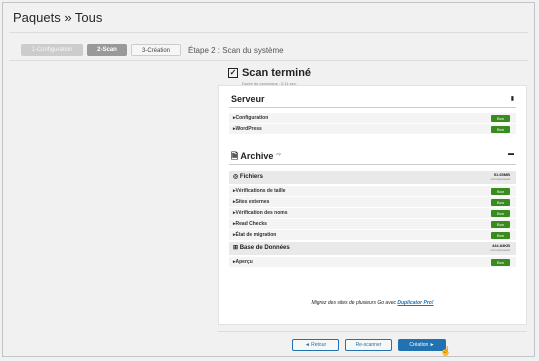 The height and width of the screenshot is (361, 539). Describe the element at coordinates (372, 202) in the screenshot. I see `files-row-external: Sites externes Bon` at that location.